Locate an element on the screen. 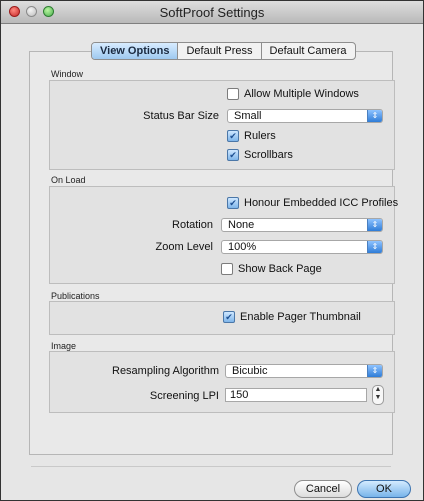 The height and width of the screenshot is (501, 424). honour-icc-checkbox: ✔ Honour Embedded ICC Profiles is located at coordinates (312, 203).